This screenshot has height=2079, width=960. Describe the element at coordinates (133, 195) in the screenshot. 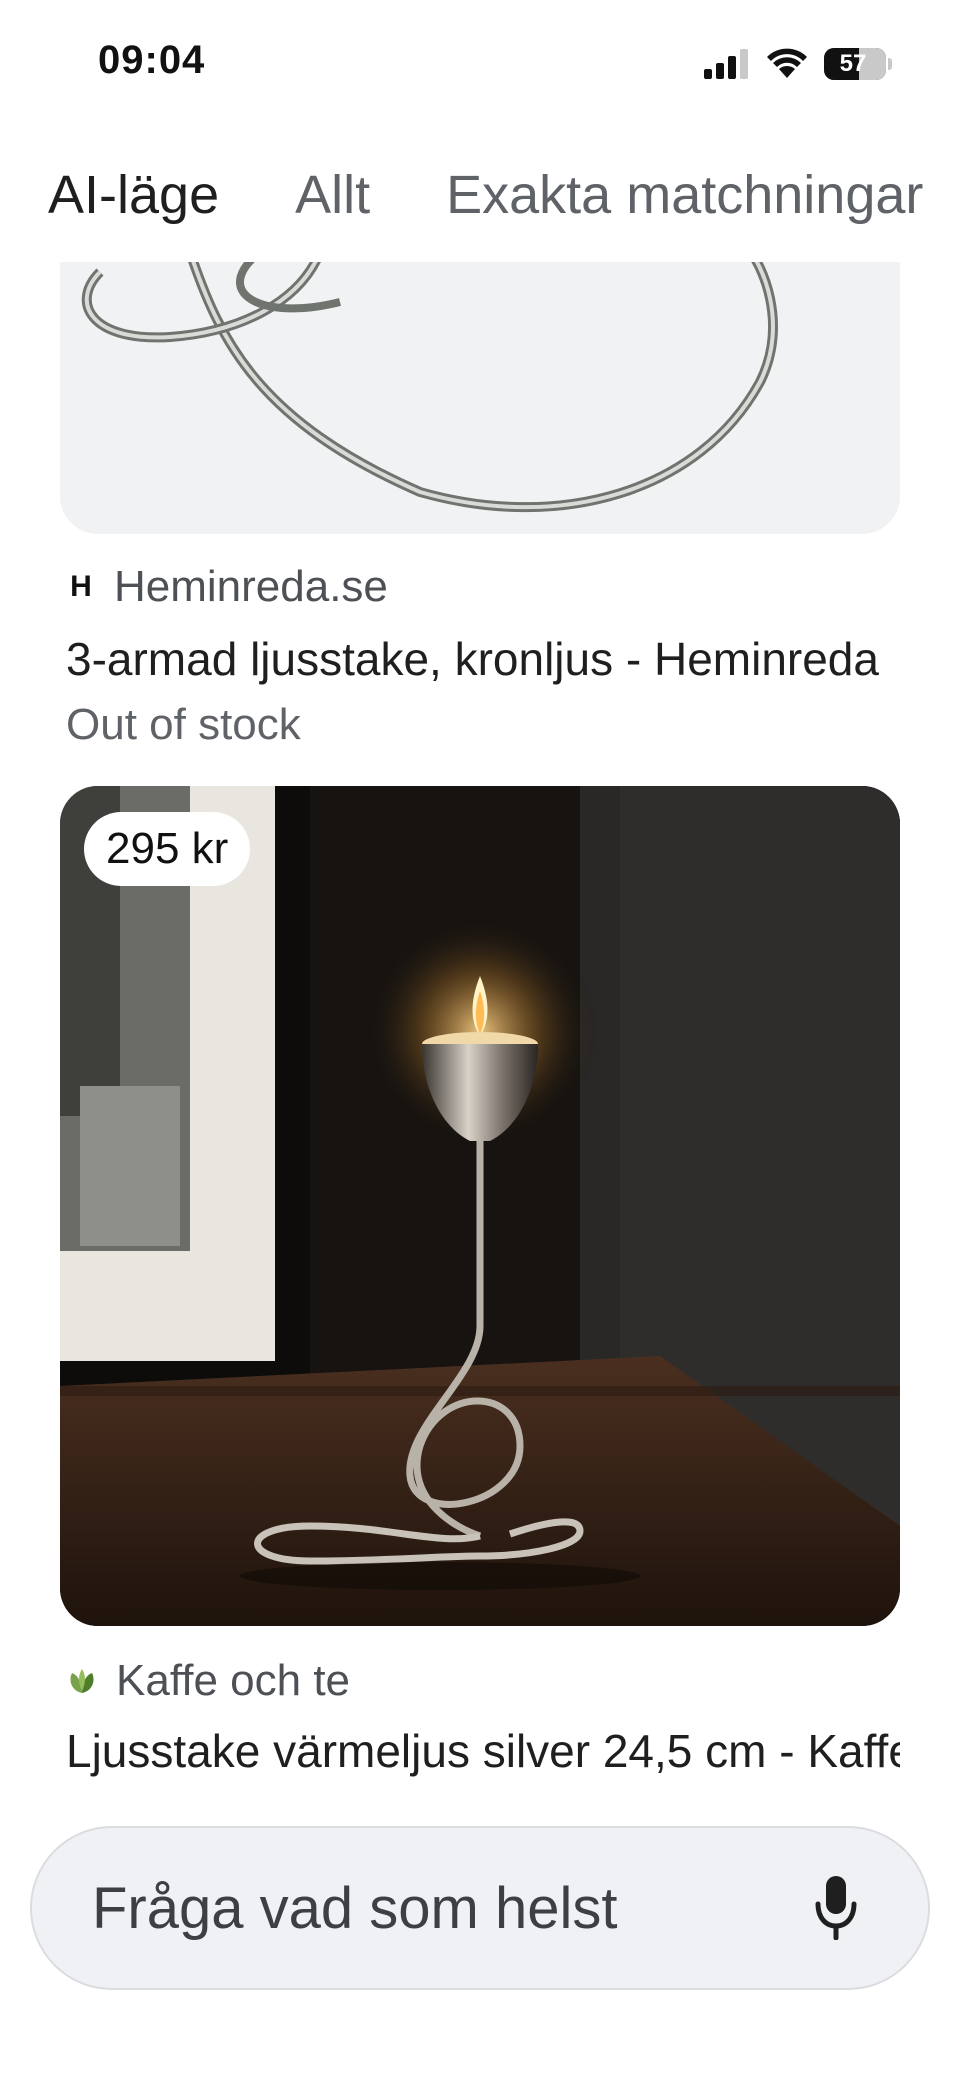

I see `tab-ai-mode: AI-läge` at that location.